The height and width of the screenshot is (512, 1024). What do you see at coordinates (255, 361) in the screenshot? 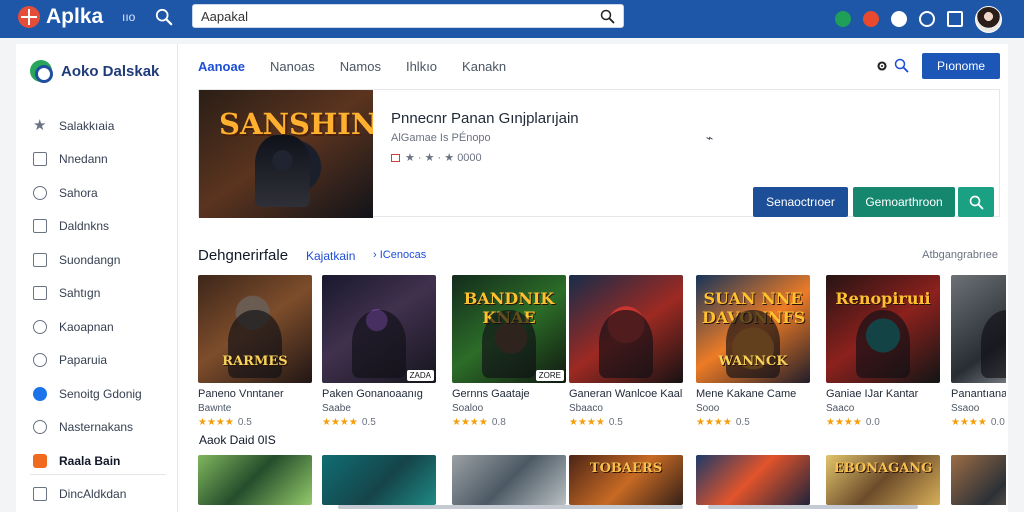
I see `card-title-art: RARMES` at bounding box center [255, 361].